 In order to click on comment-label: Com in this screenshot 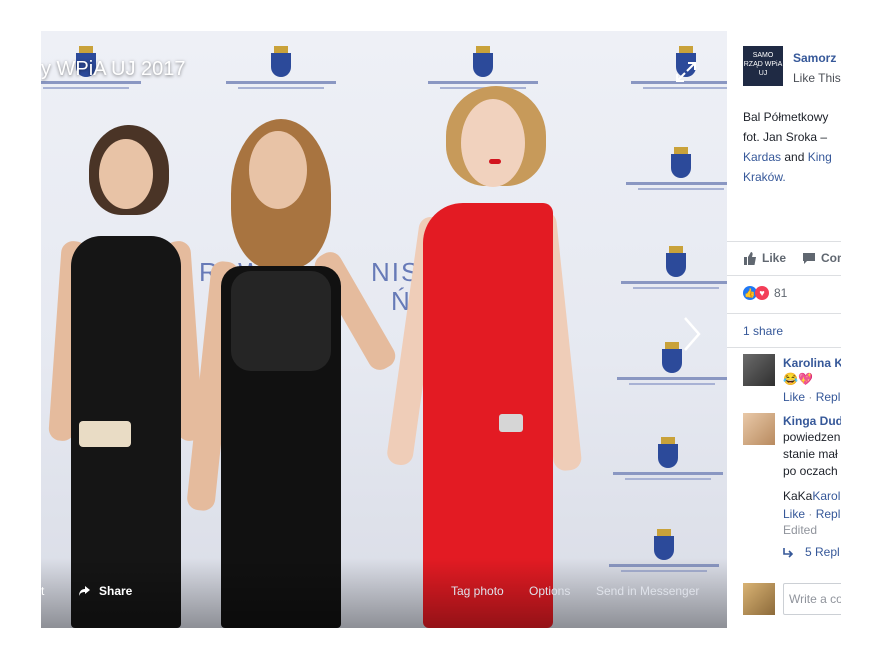, I will do `click(831, 258)`.